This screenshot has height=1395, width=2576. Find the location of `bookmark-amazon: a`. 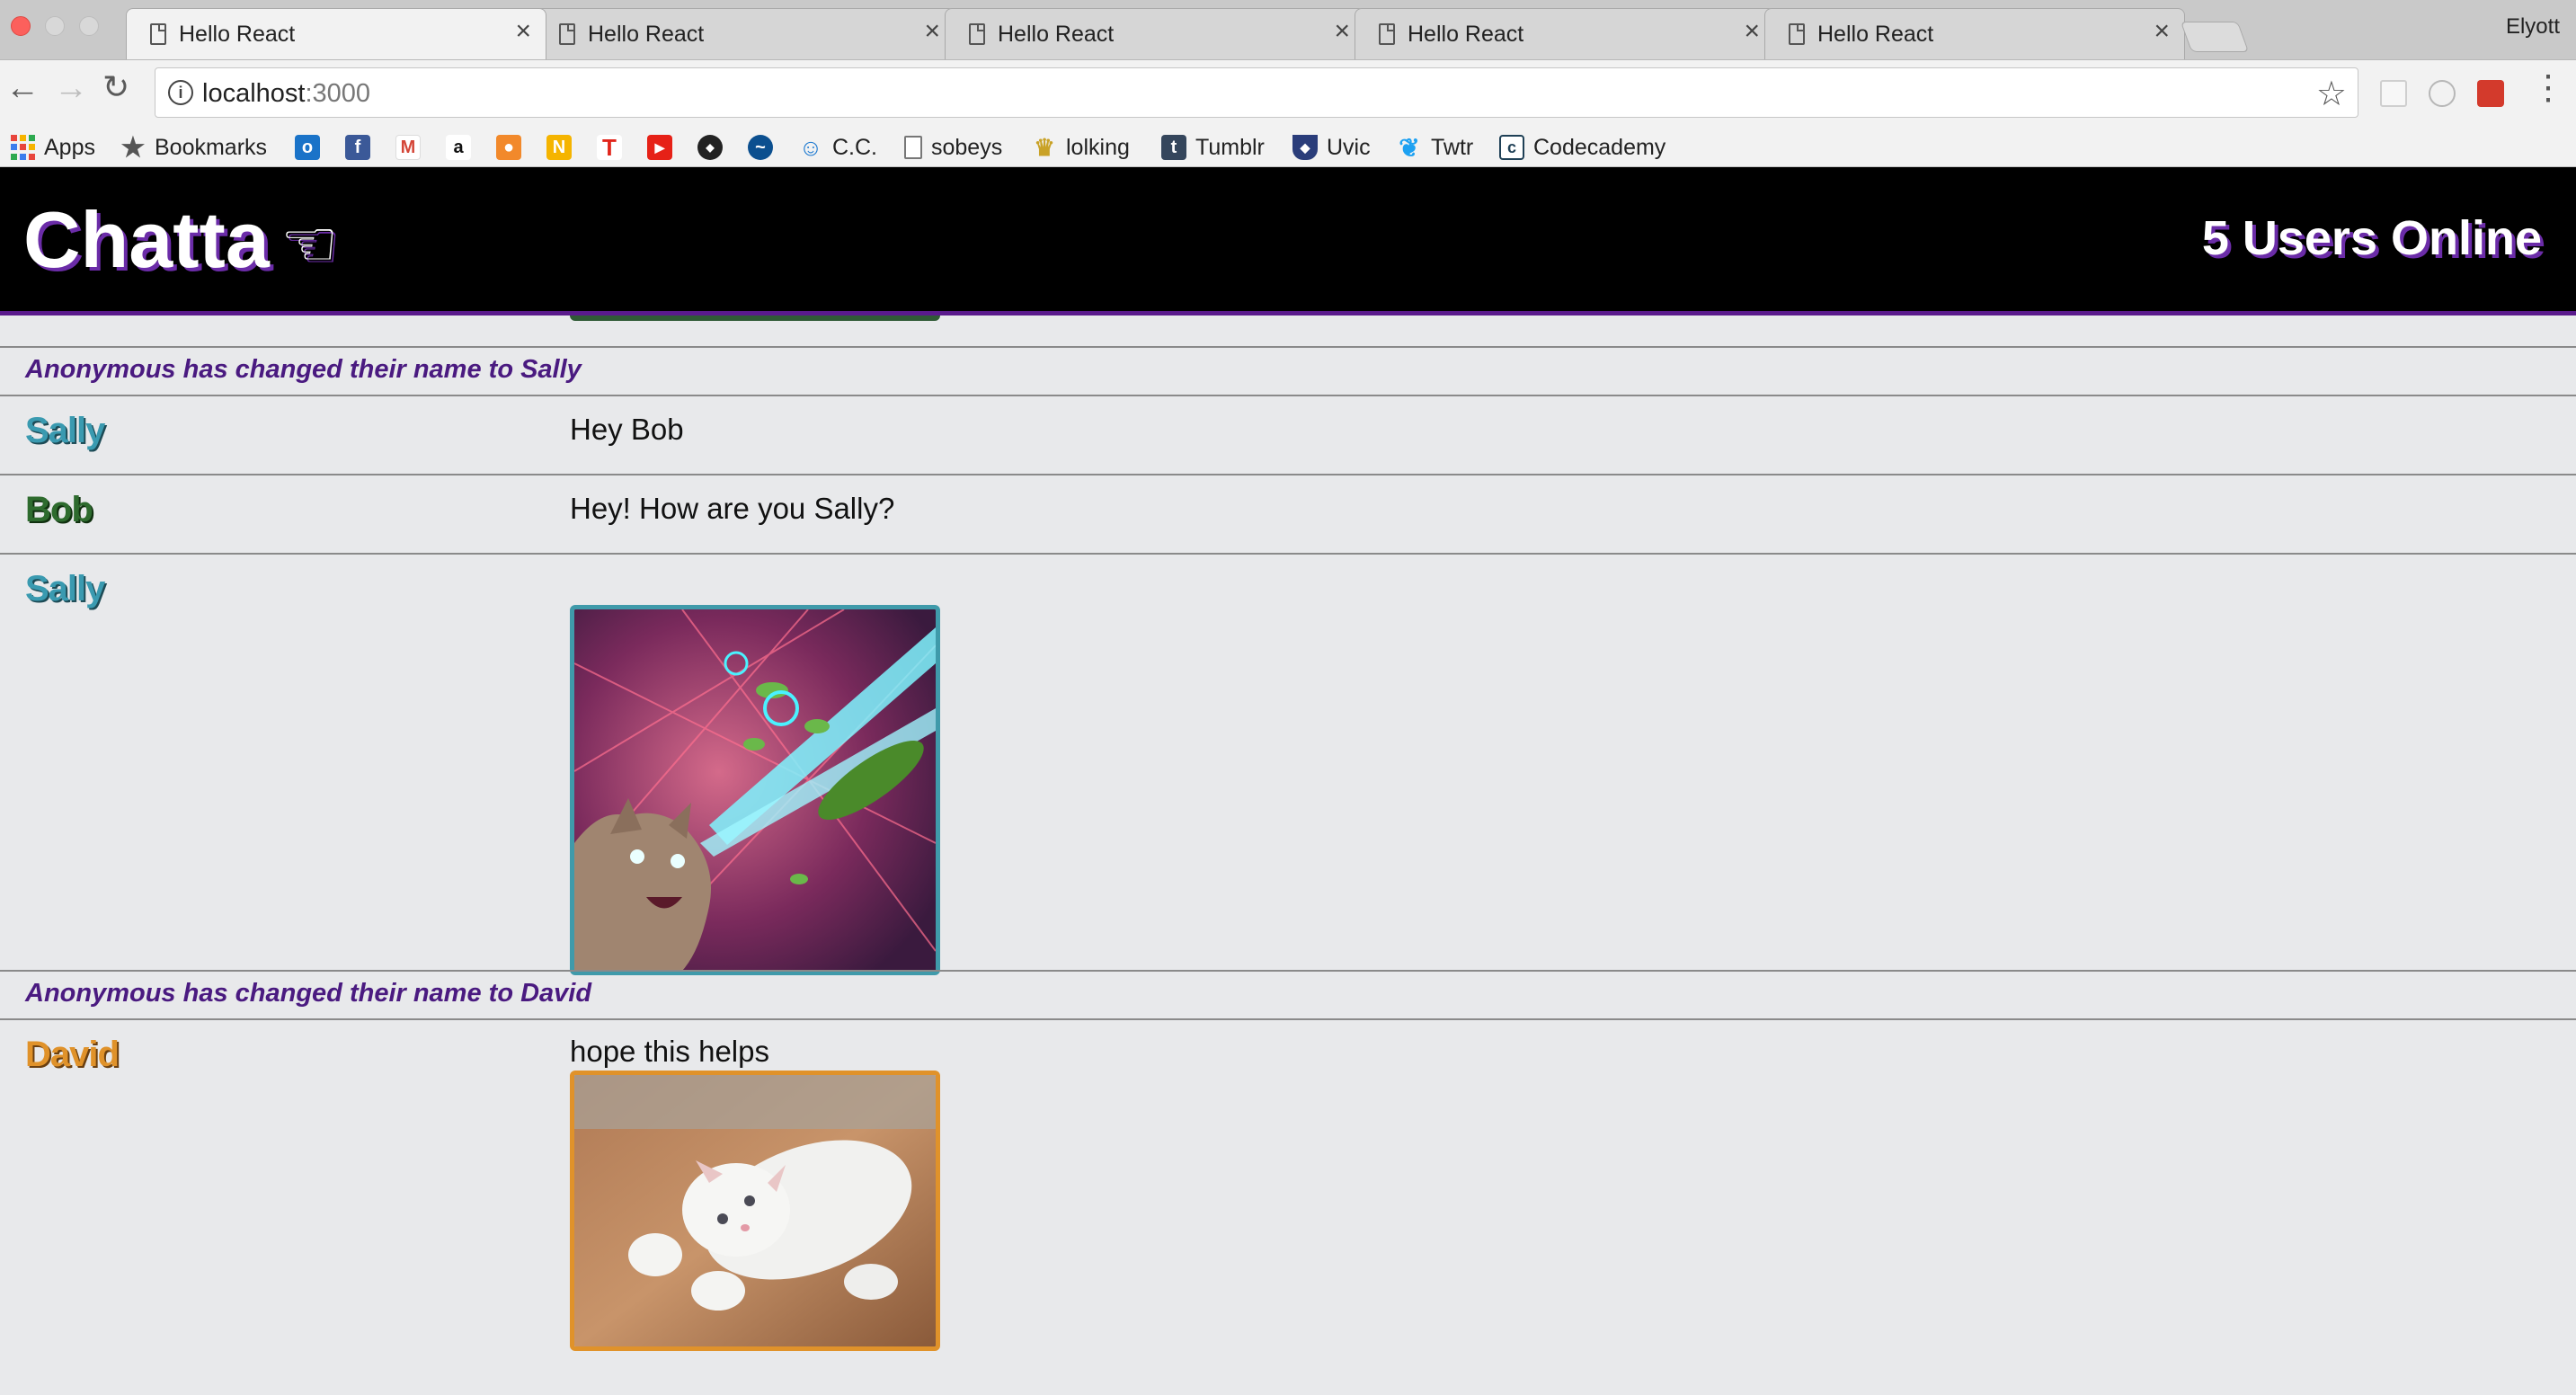

bookmark-amazon: a is located at coordinates (458, 147).